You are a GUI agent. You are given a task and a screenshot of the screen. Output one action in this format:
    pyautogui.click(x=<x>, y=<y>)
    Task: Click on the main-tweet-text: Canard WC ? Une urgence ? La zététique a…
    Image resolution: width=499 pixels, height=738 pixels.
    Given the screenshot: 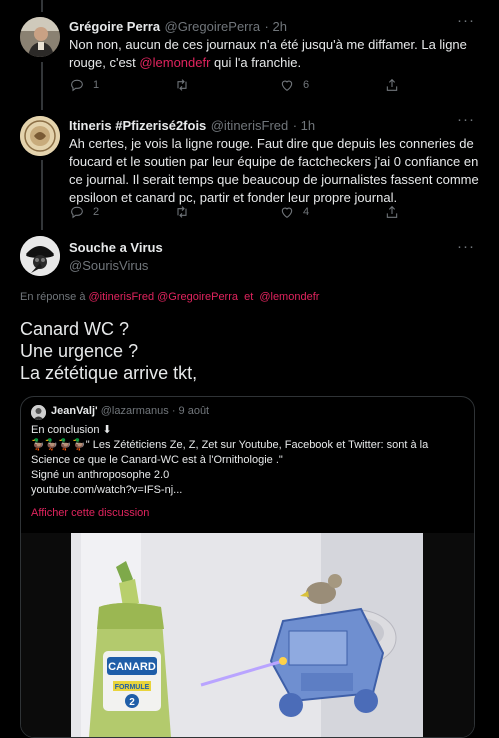 What is the action you would take?
    pyautogui.click(x=109, y=351)
    